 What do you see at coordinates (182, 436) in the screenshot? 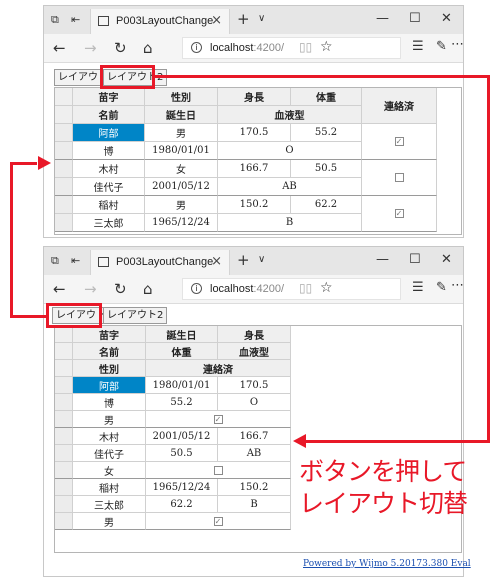
I see `cell-birthday: 2001/05/12` at bounding box center [182, 436].